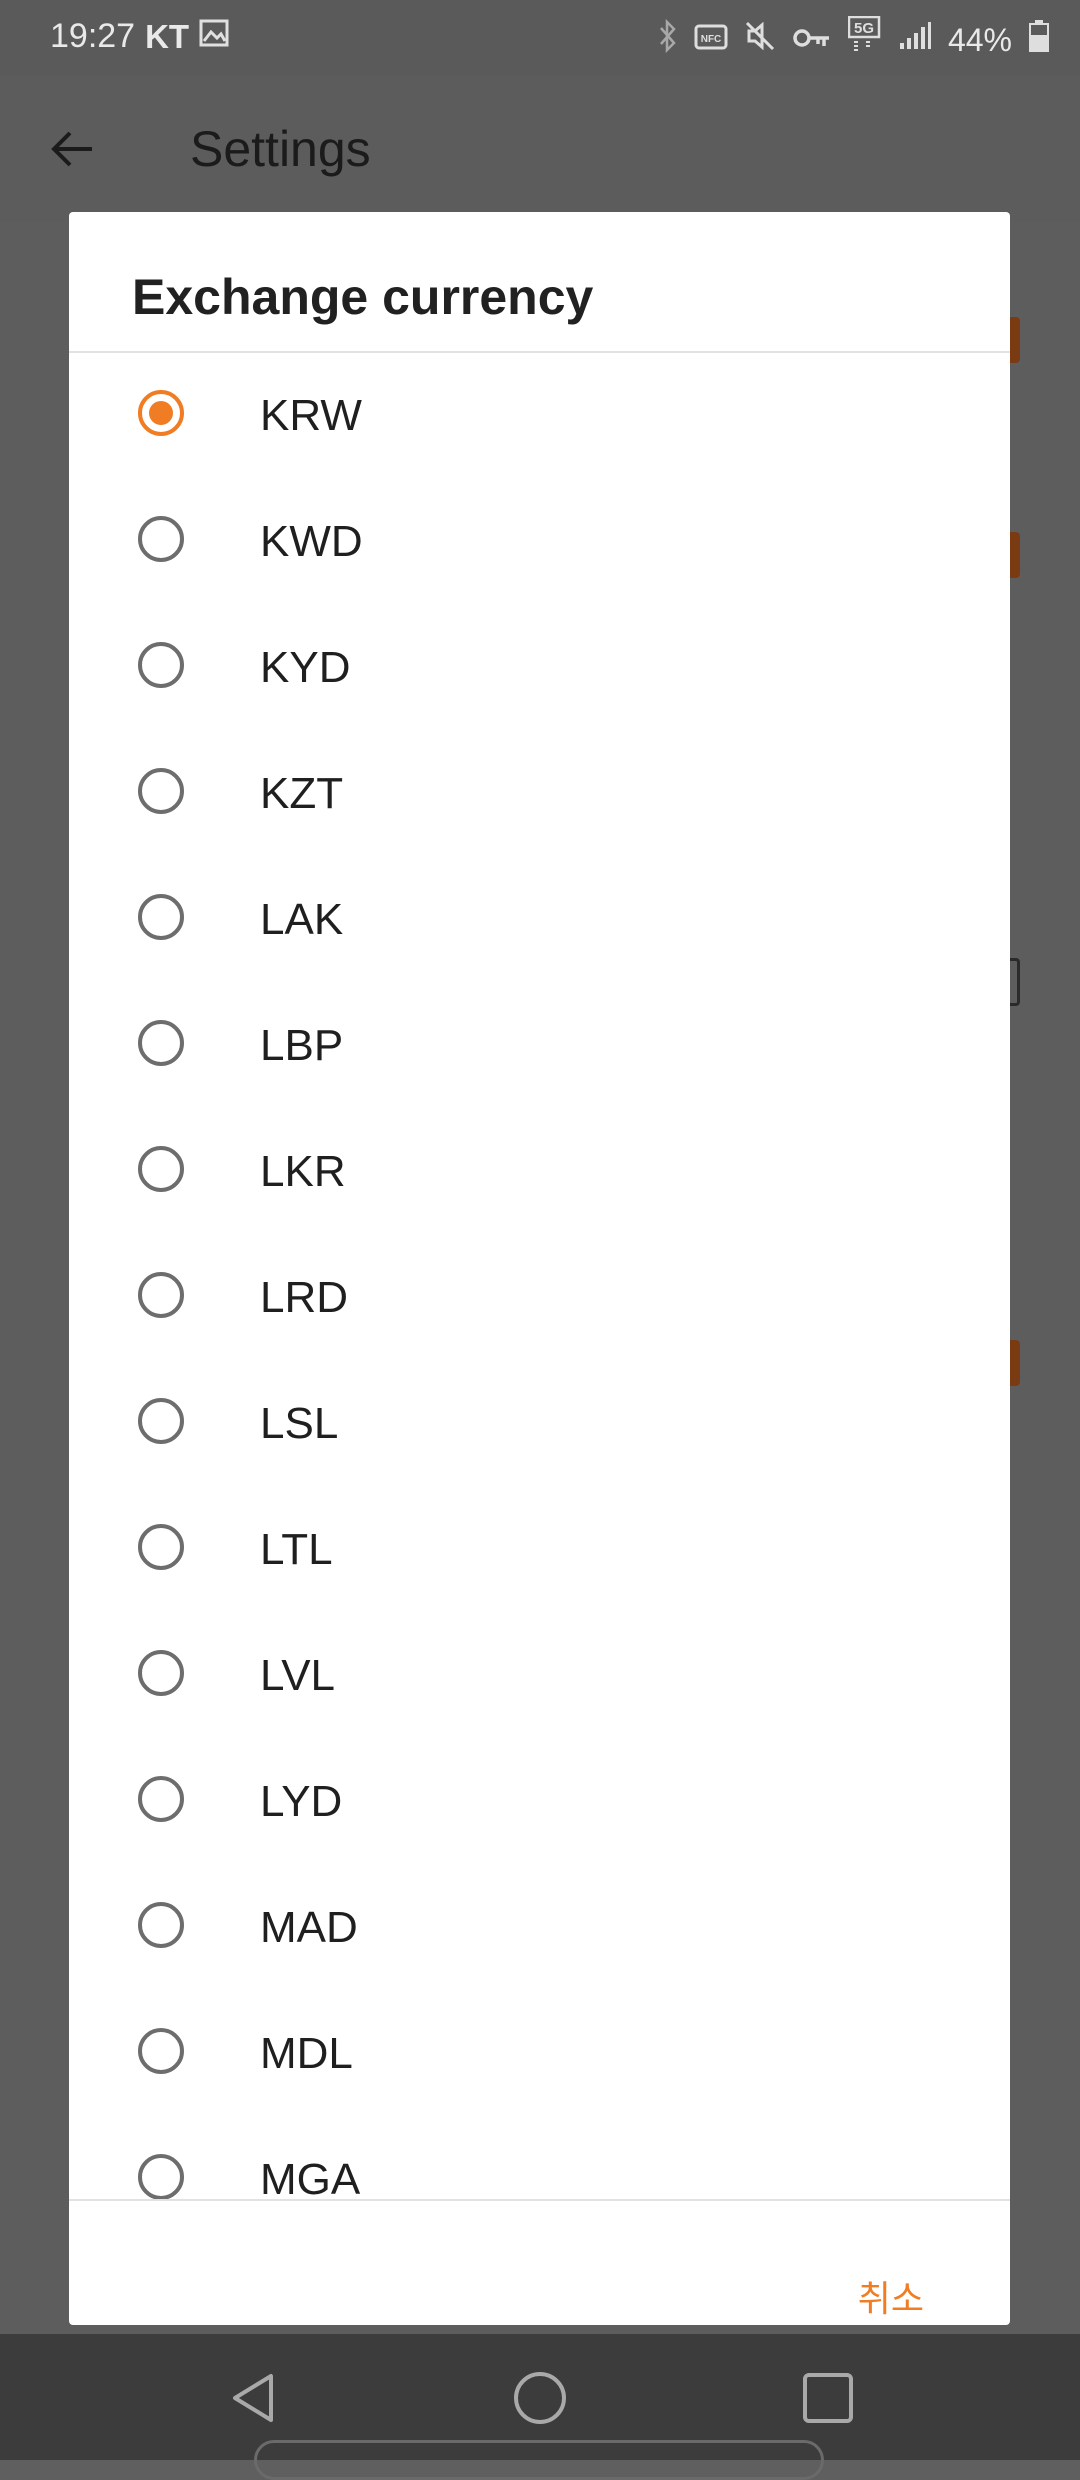 The image size is (1080, 2480). I want to click on currency-option-lsl: LSL, so click(539, 1424).